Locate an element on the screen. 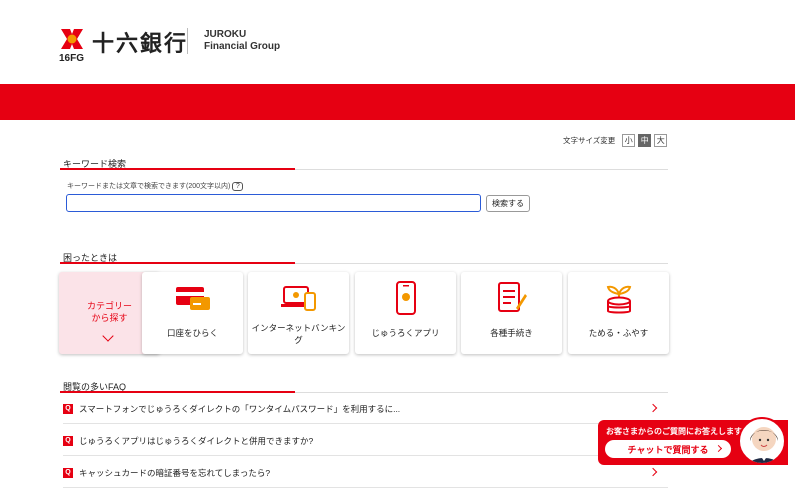 Image resolution: width=795 pixels, height=488 pixels. document-pen-icon is located at coordinates (511, 298).